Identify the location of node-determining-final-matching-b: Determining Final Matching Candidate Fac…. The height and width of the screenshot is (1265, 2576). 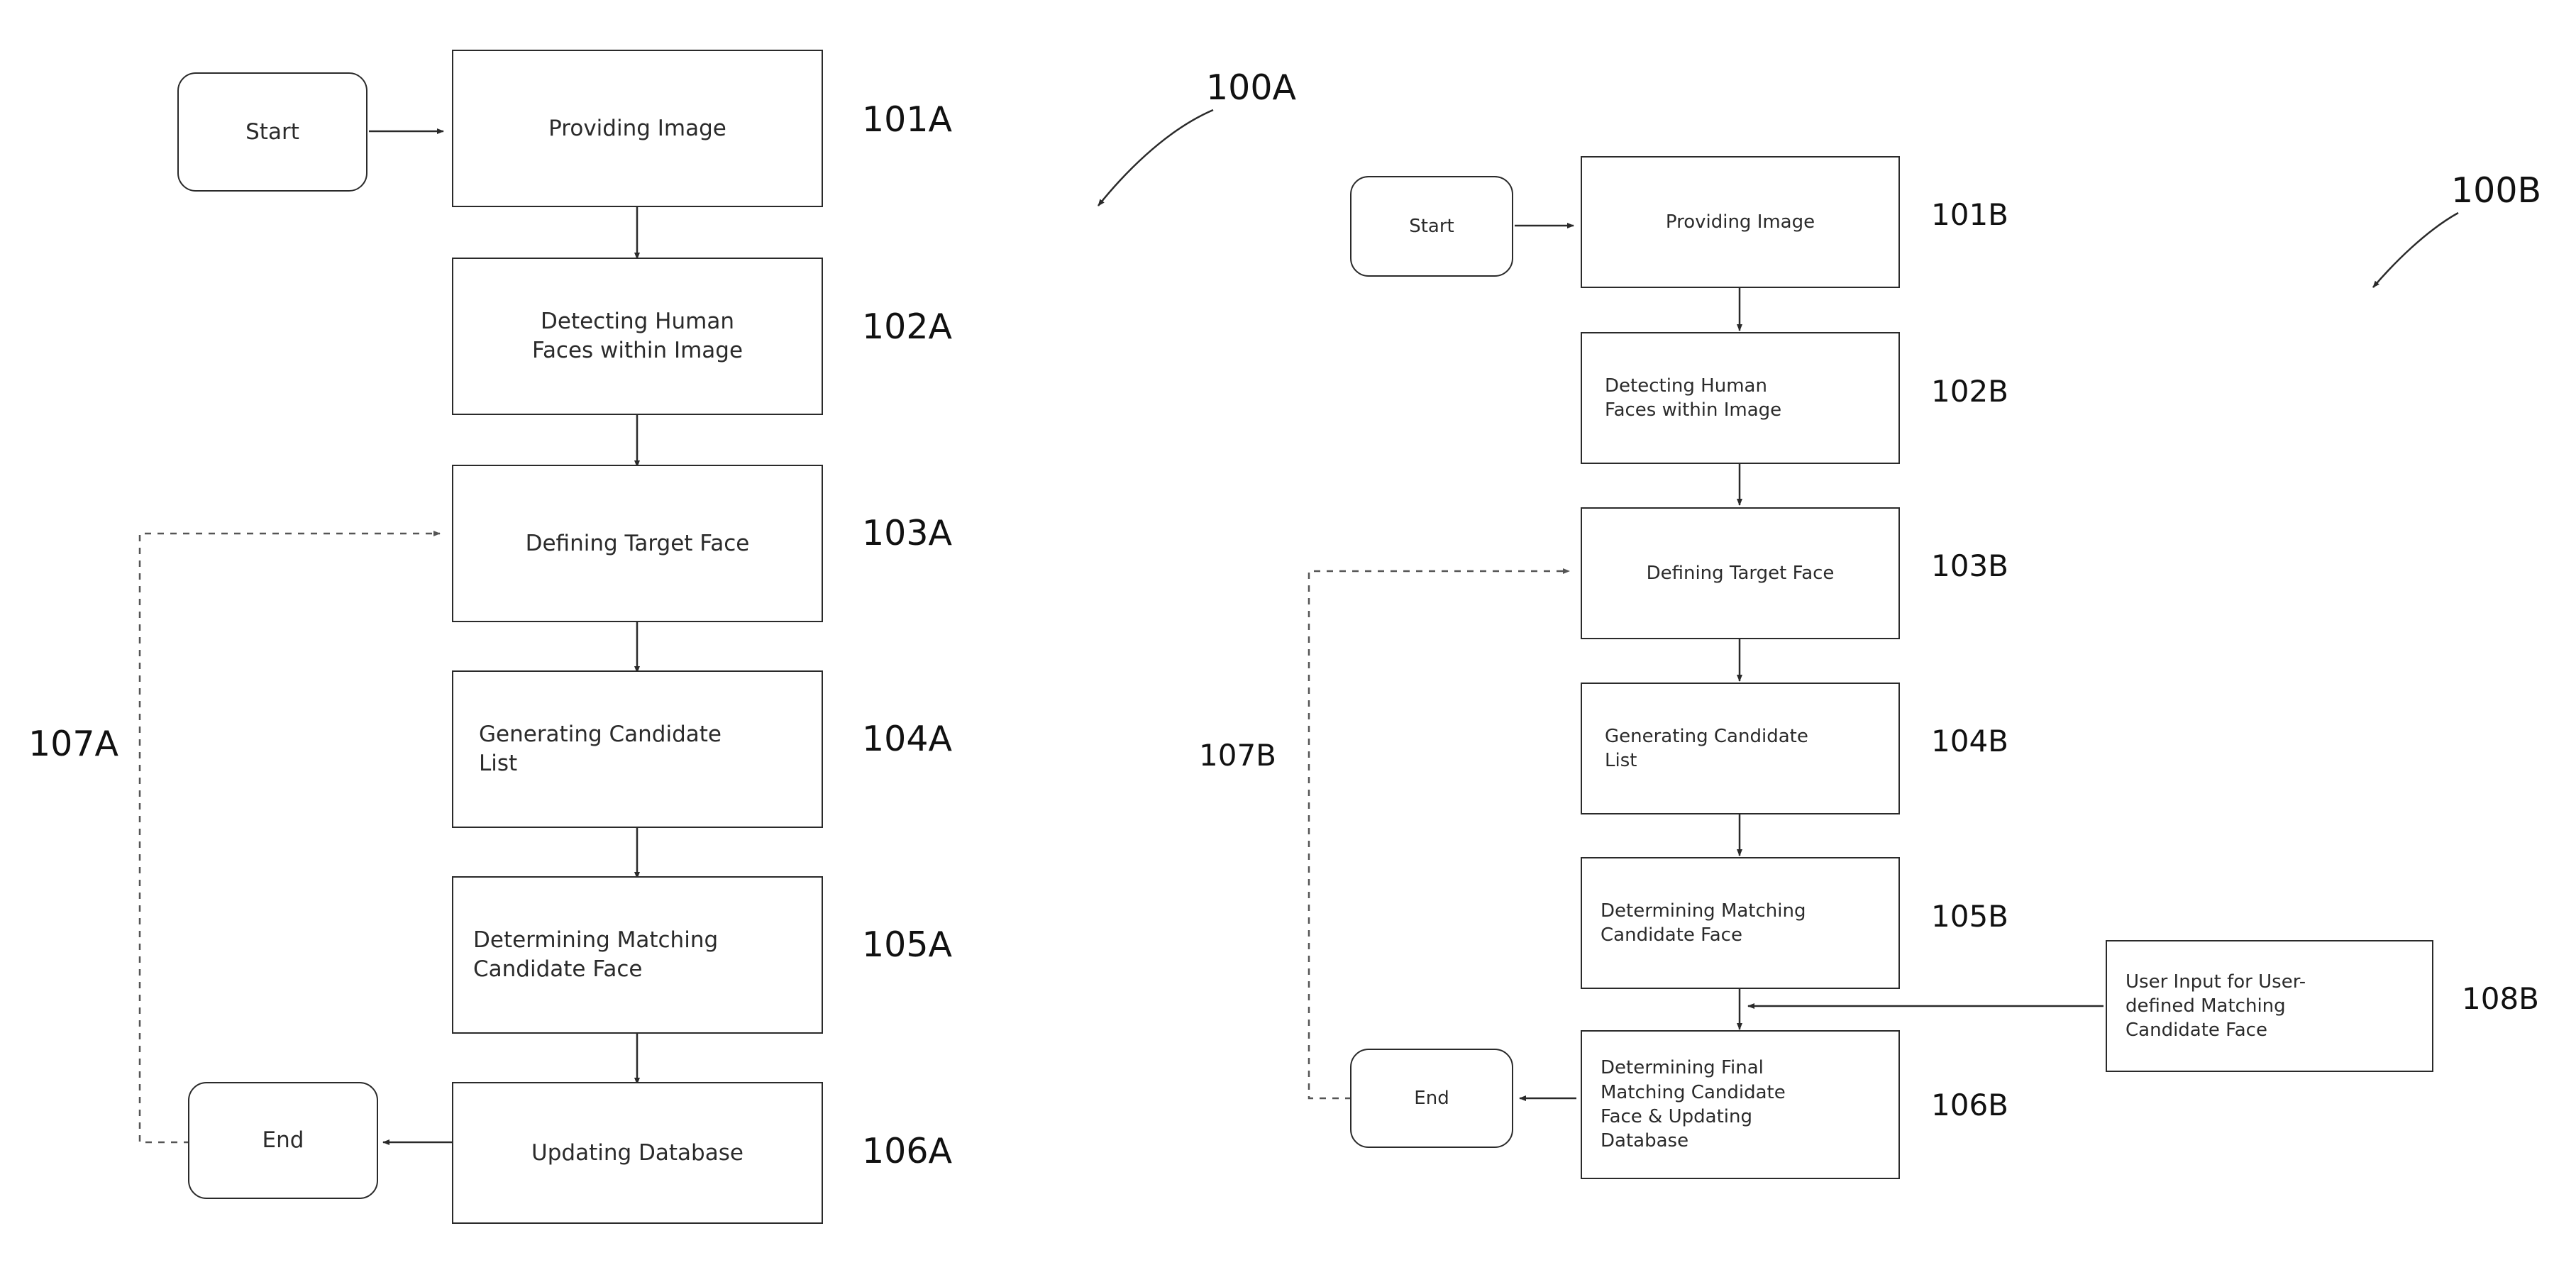
(1740, 1105).